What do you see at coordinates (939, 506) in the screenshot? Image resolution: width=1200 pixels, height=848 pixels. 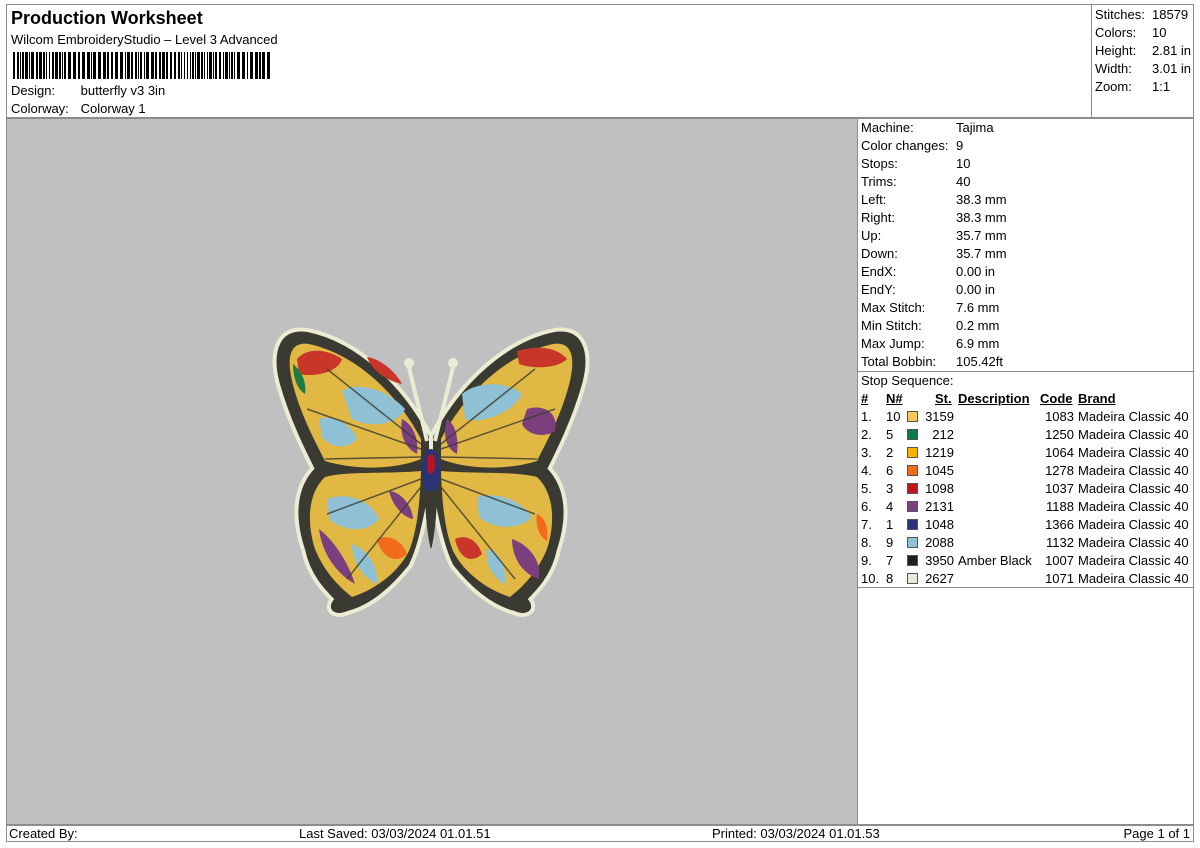 I see `stop-stitches: 2131` at bounding box center [939, 506].